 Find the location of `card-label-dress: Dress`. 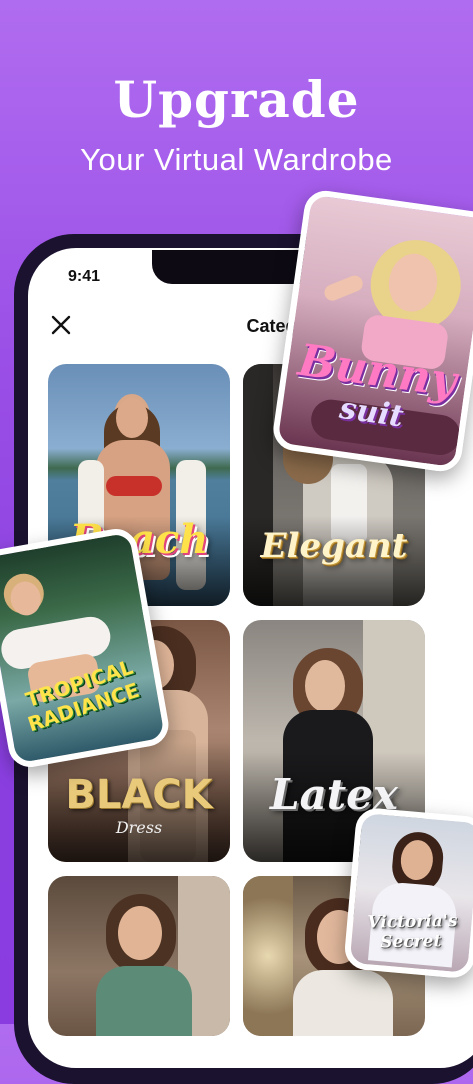

card-label-dress: Dress is located at coordinates (139, 827).